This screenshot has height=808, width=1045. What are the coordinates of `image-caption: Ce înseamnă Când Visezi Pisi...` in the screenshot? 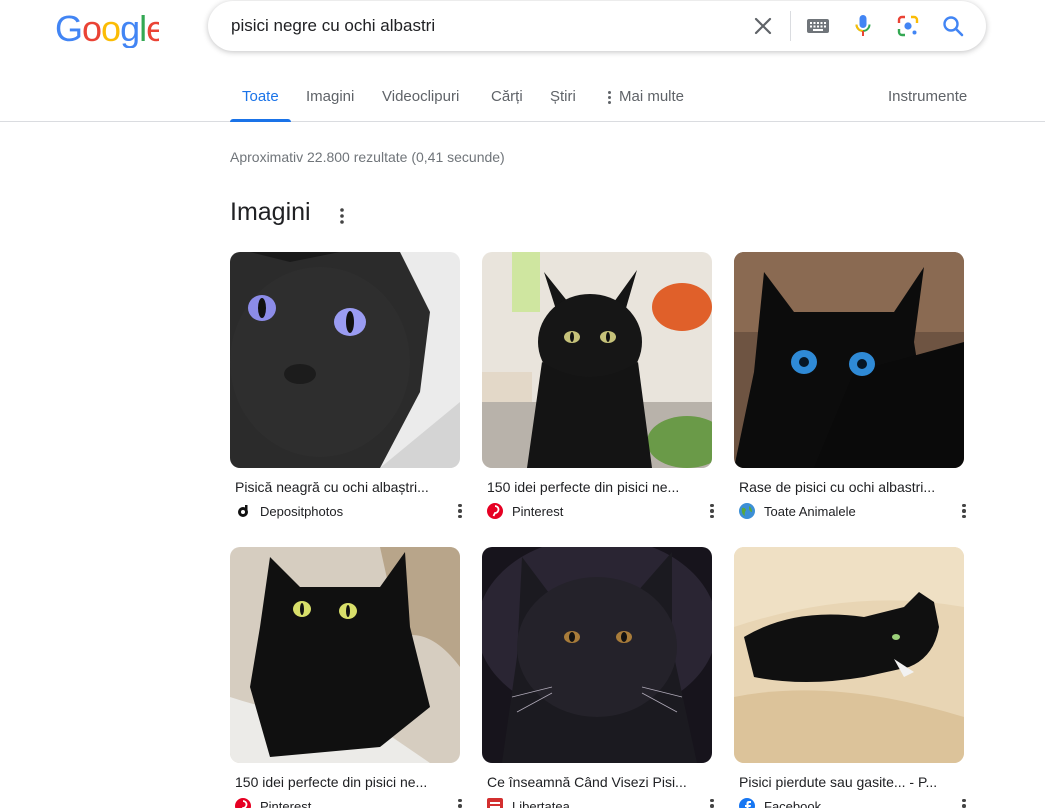 It's located at (597, 782).